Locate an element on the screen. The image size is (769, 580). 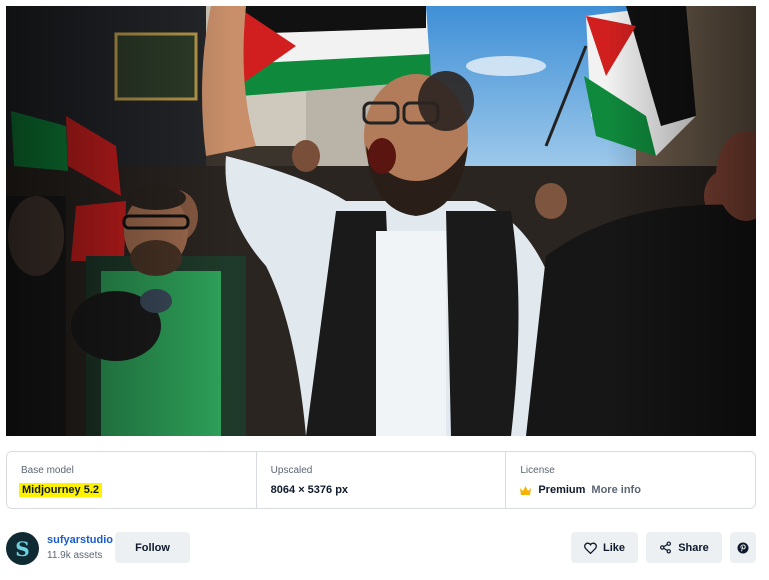
base-model-cell: Base model Midjourney 5.2 is located at coordinates (131, 480).